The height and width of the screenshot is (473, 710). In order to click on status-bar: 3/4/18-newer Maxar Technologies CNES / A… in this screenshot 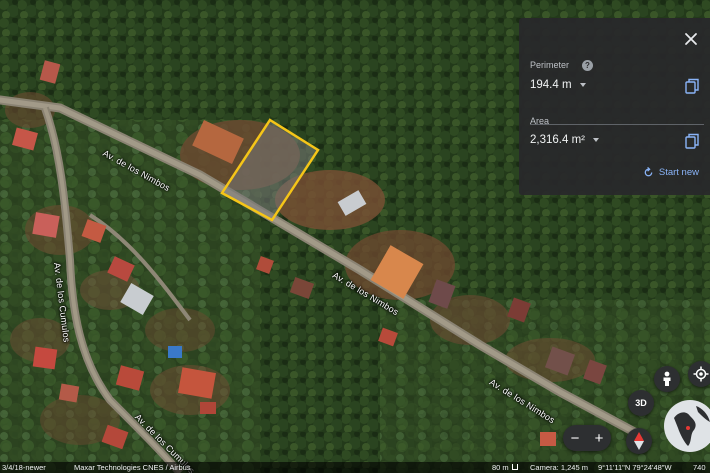, I will do `click(355, 467)`.